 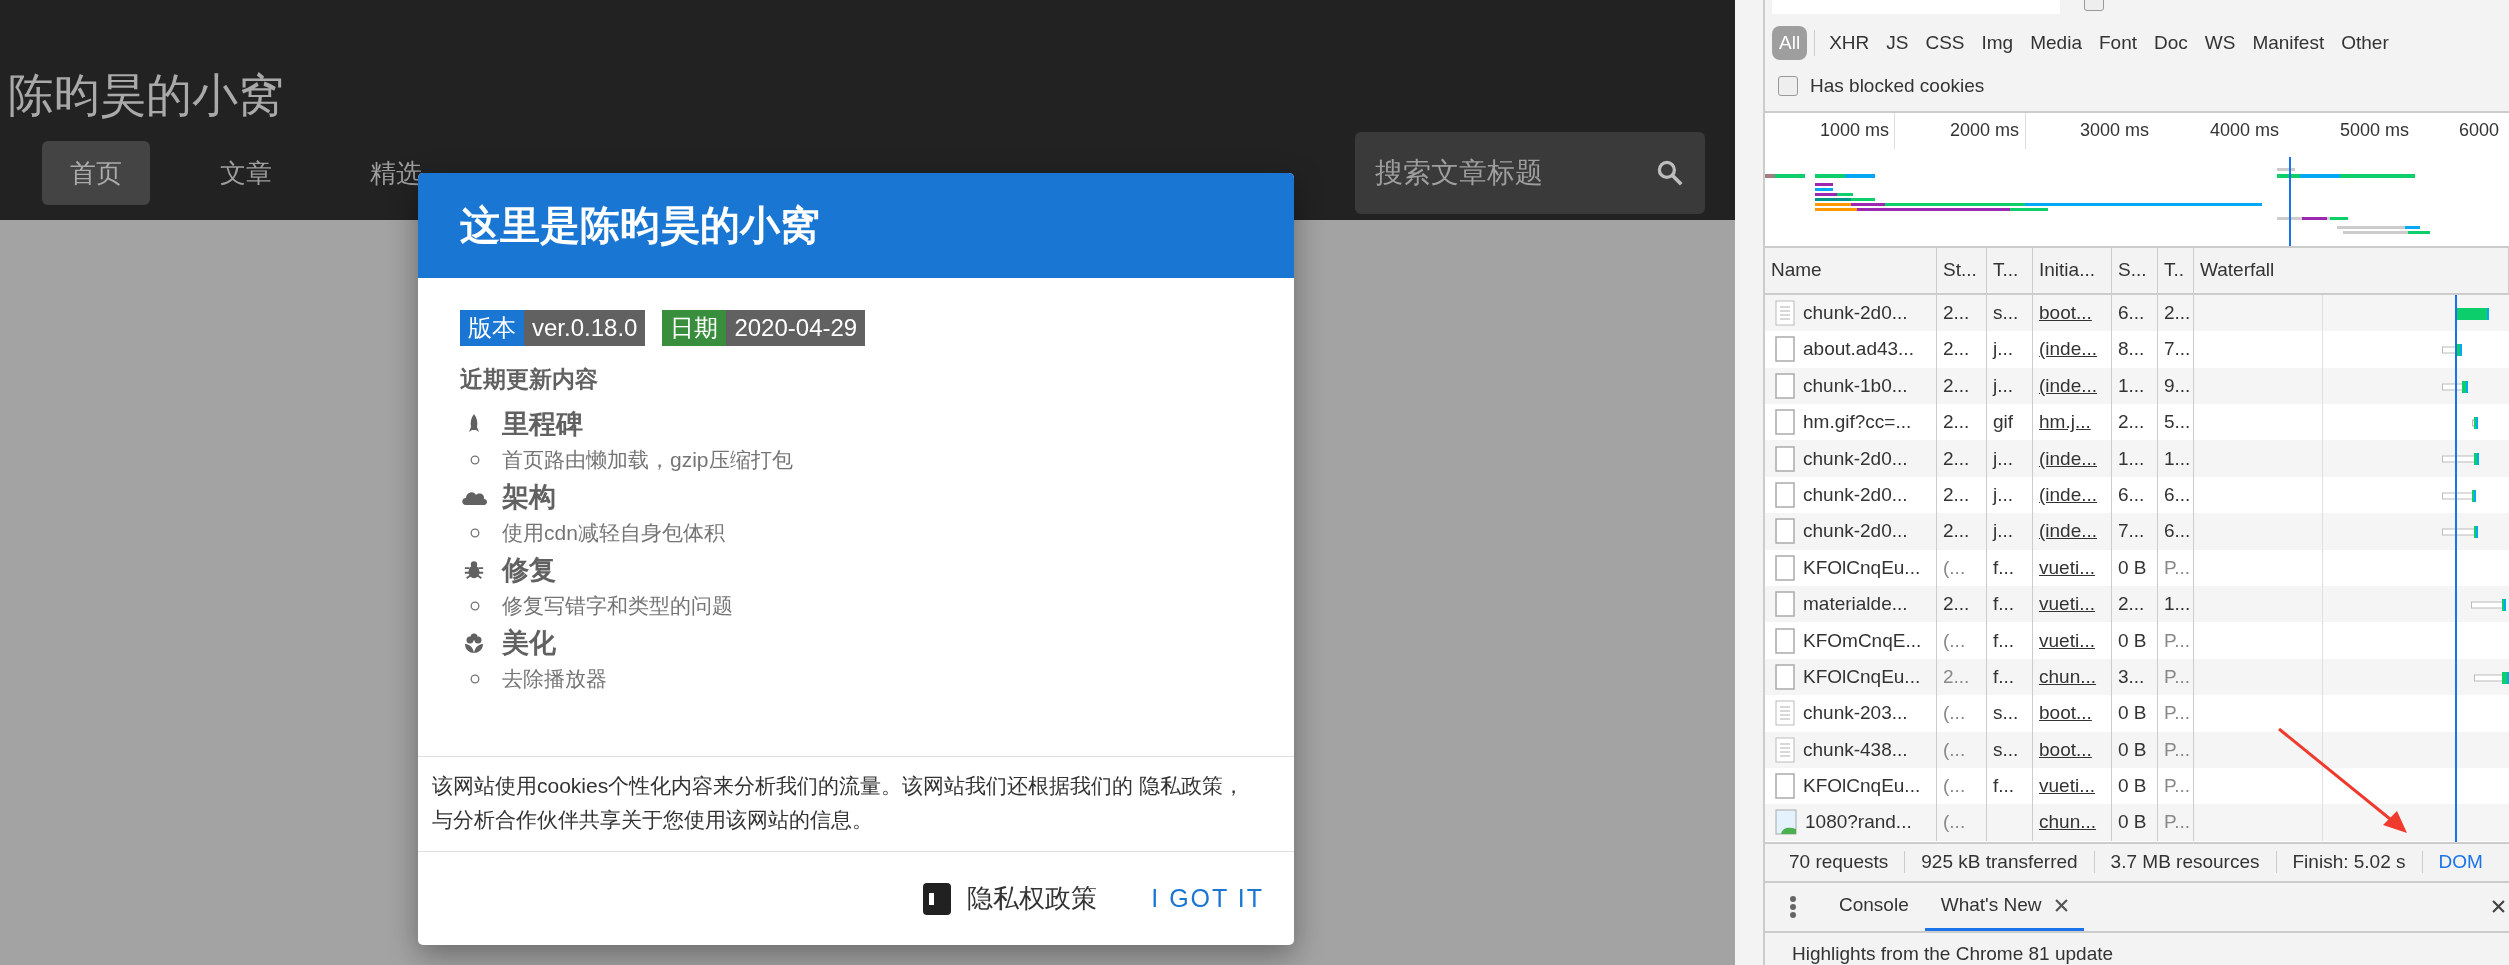 I want to click on nav-tab: 首页, so click(x=96, y=173).